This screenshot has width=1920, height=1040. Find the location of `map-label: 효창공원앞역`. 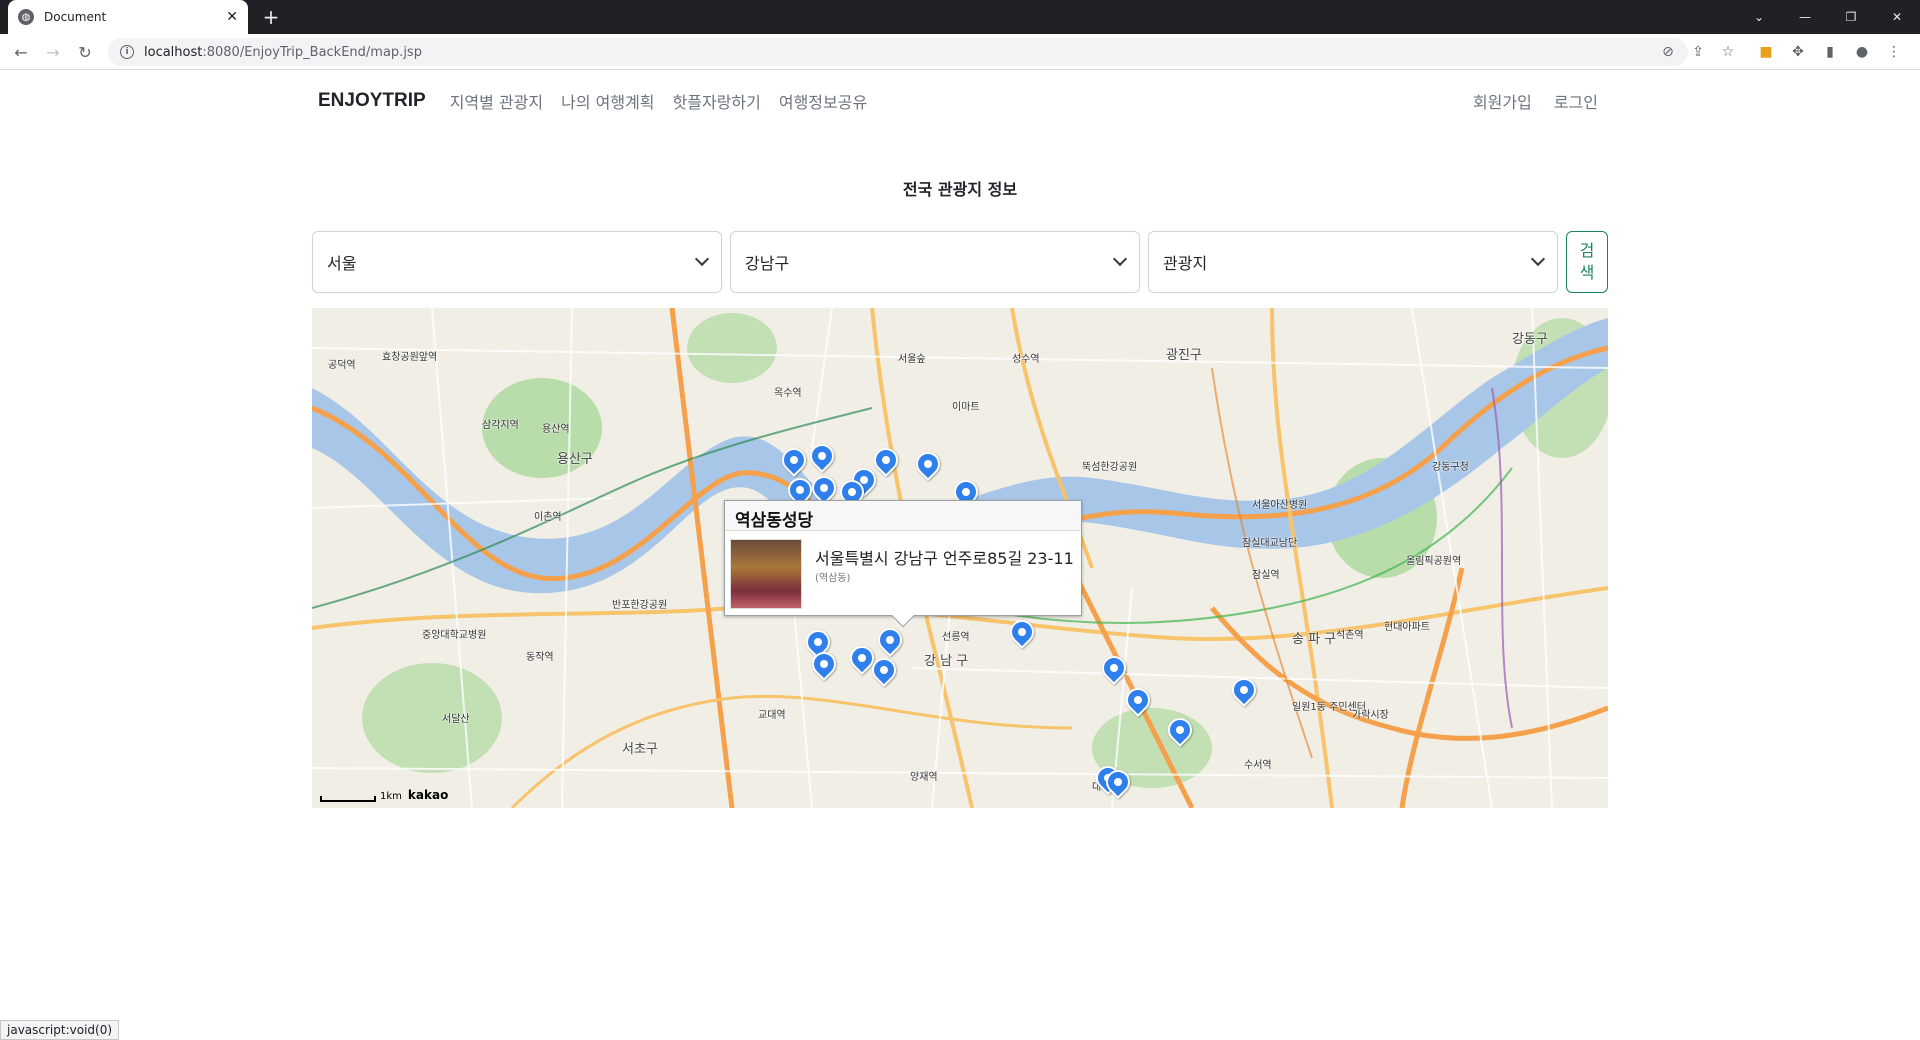

map-label: 효창공원앞역 is located at coordinates (410, 357).